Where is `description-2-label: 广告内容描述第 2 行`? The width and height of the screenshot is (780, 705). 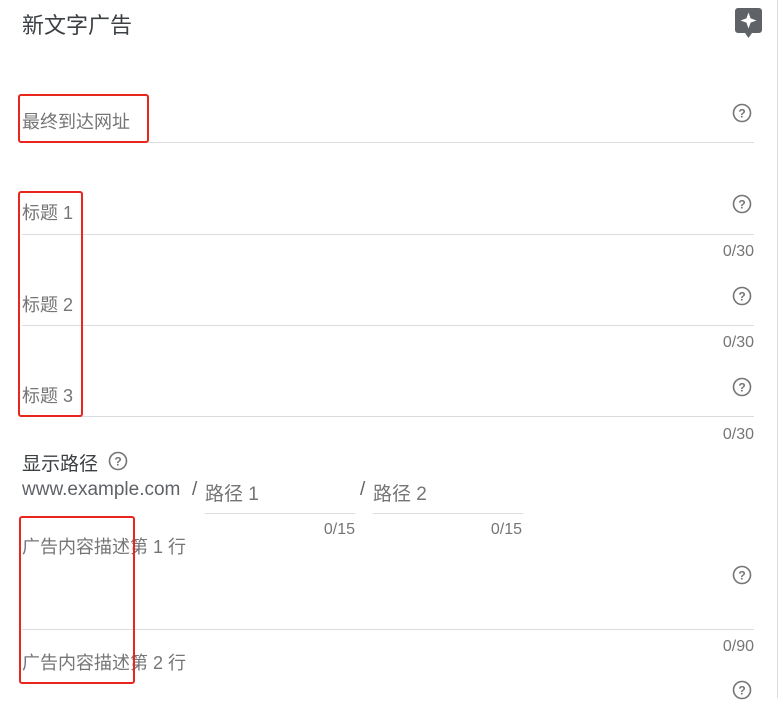
description-2-label: 广告内容描述第 2 行 is located at coordinates (104, 663).